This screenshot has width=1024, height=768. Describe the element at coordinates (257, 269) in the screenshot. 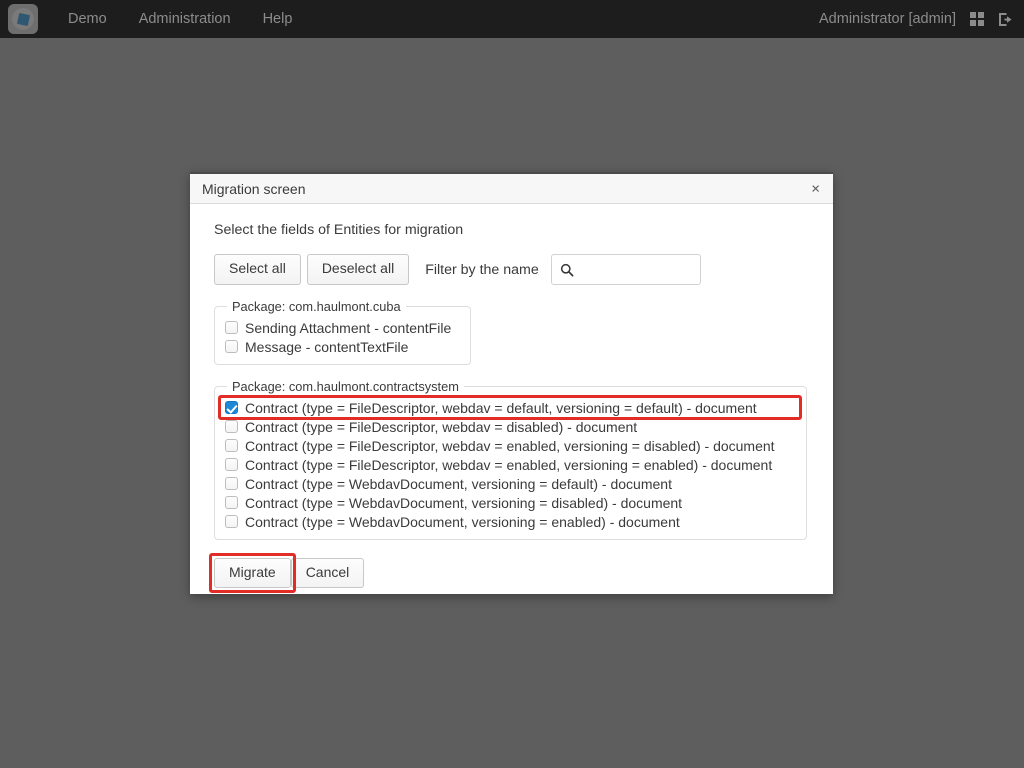

I see `select-all-button: Select all` at that location.